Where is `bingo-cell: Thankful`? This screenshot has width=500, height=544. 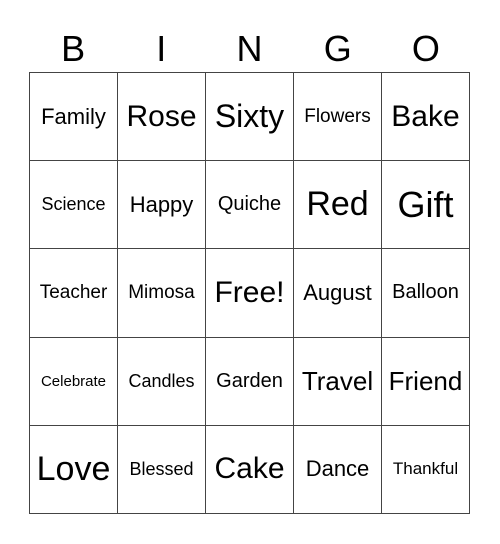 bingo-cell: Thankful is located at coordinates (426, 469).